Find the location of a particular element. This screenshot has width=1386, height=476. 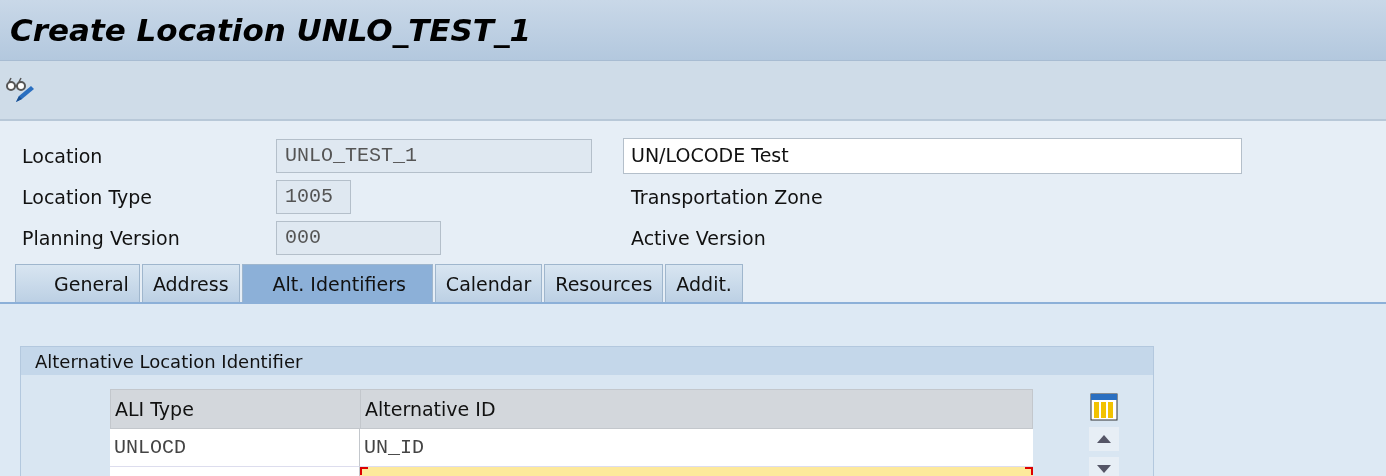

field-label: Planning Version is located at coordinates (101, 237).